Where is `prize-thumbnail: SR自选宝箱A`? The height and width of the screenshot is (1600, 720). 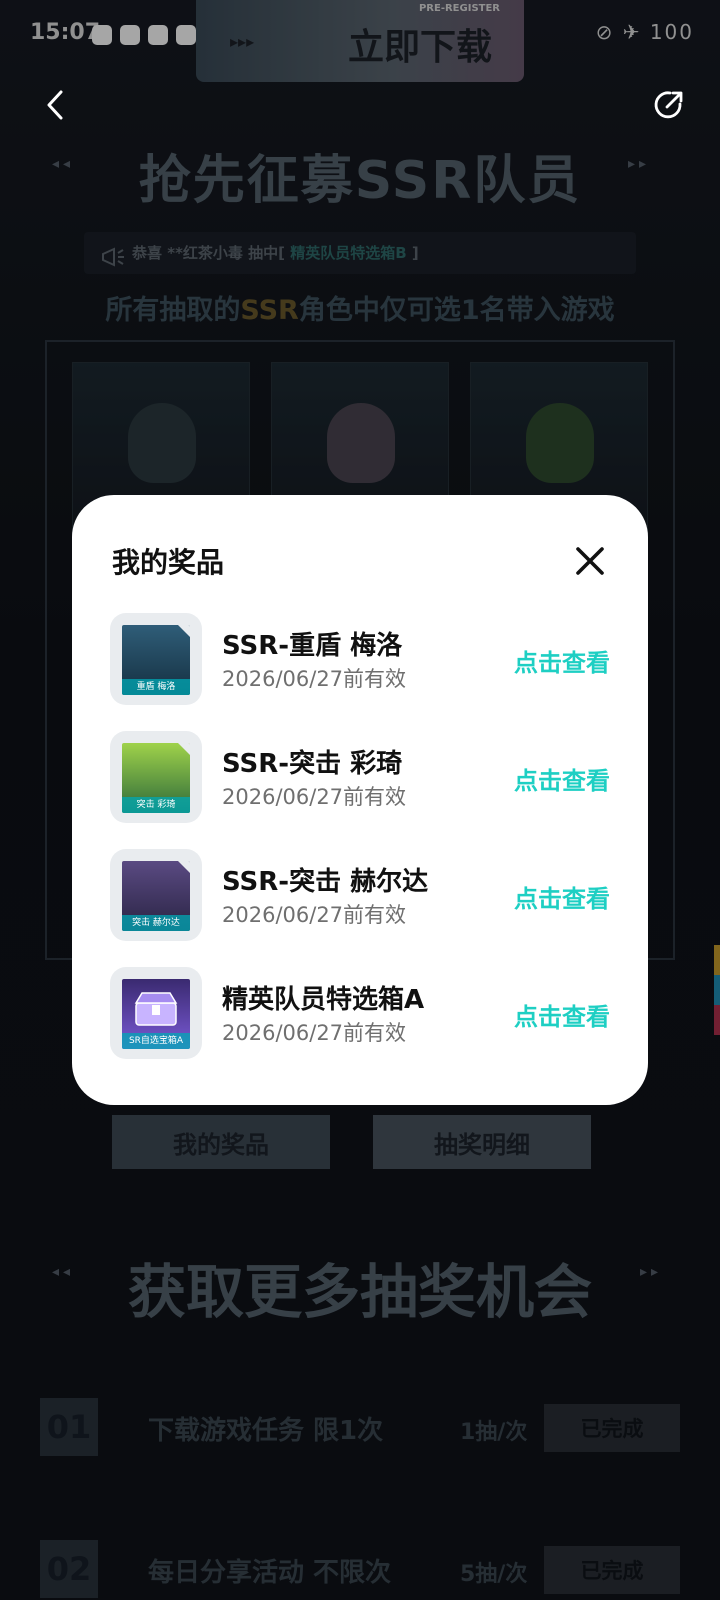 prize-thumbnail: SR自选宝箱A is located at coordinates (156, 1013).